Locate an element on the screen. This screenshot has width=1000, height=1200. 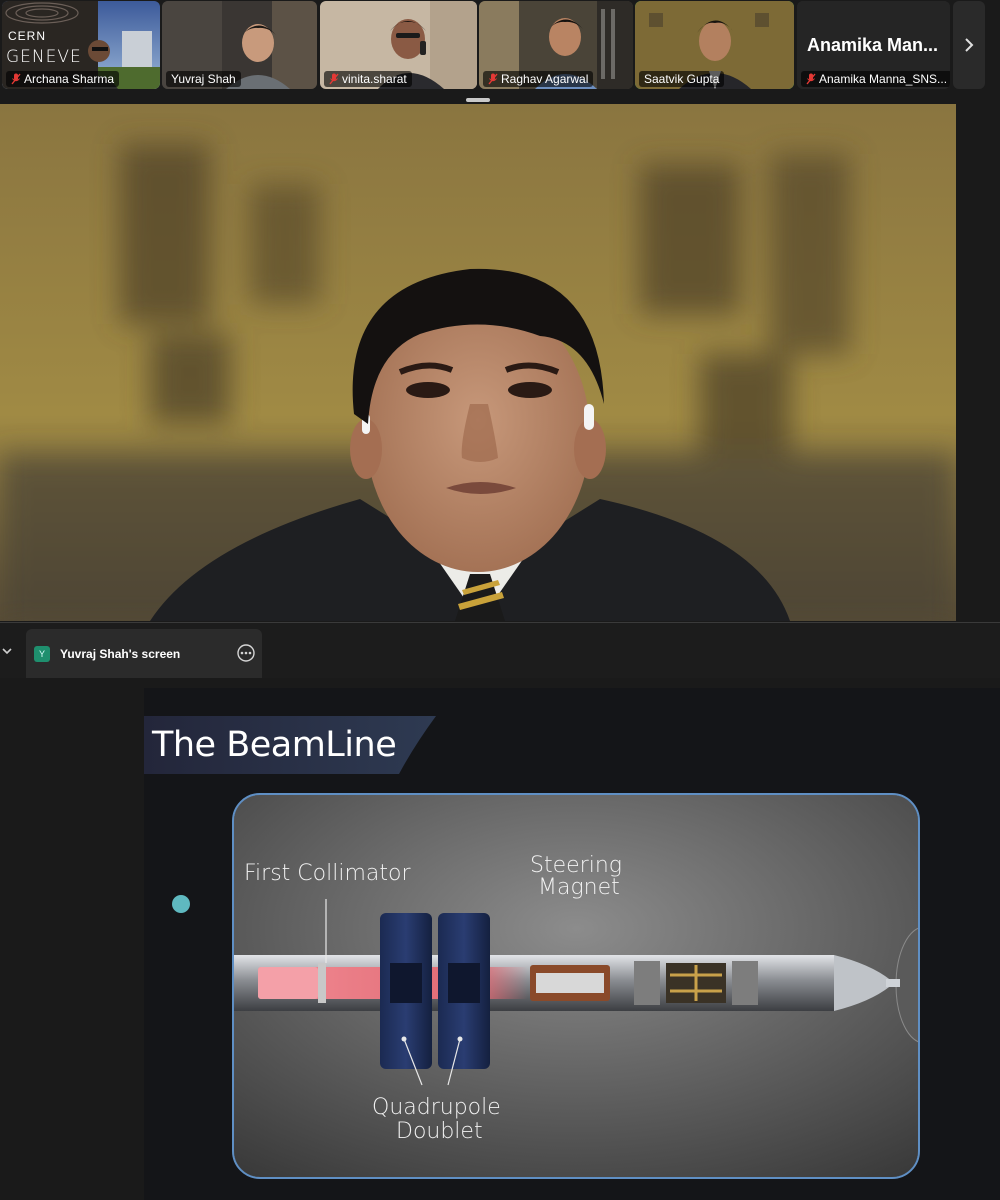
slide-title: The BeamLine is located at coordinates (274, 745).